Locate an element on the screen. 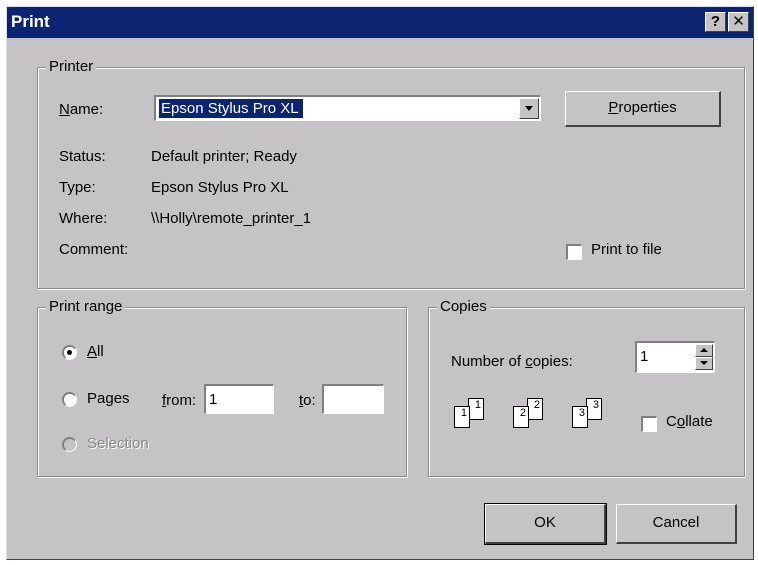 This screenshot has height=565, width=758. close-icon: ✕ is located at coordinates (738, 22).